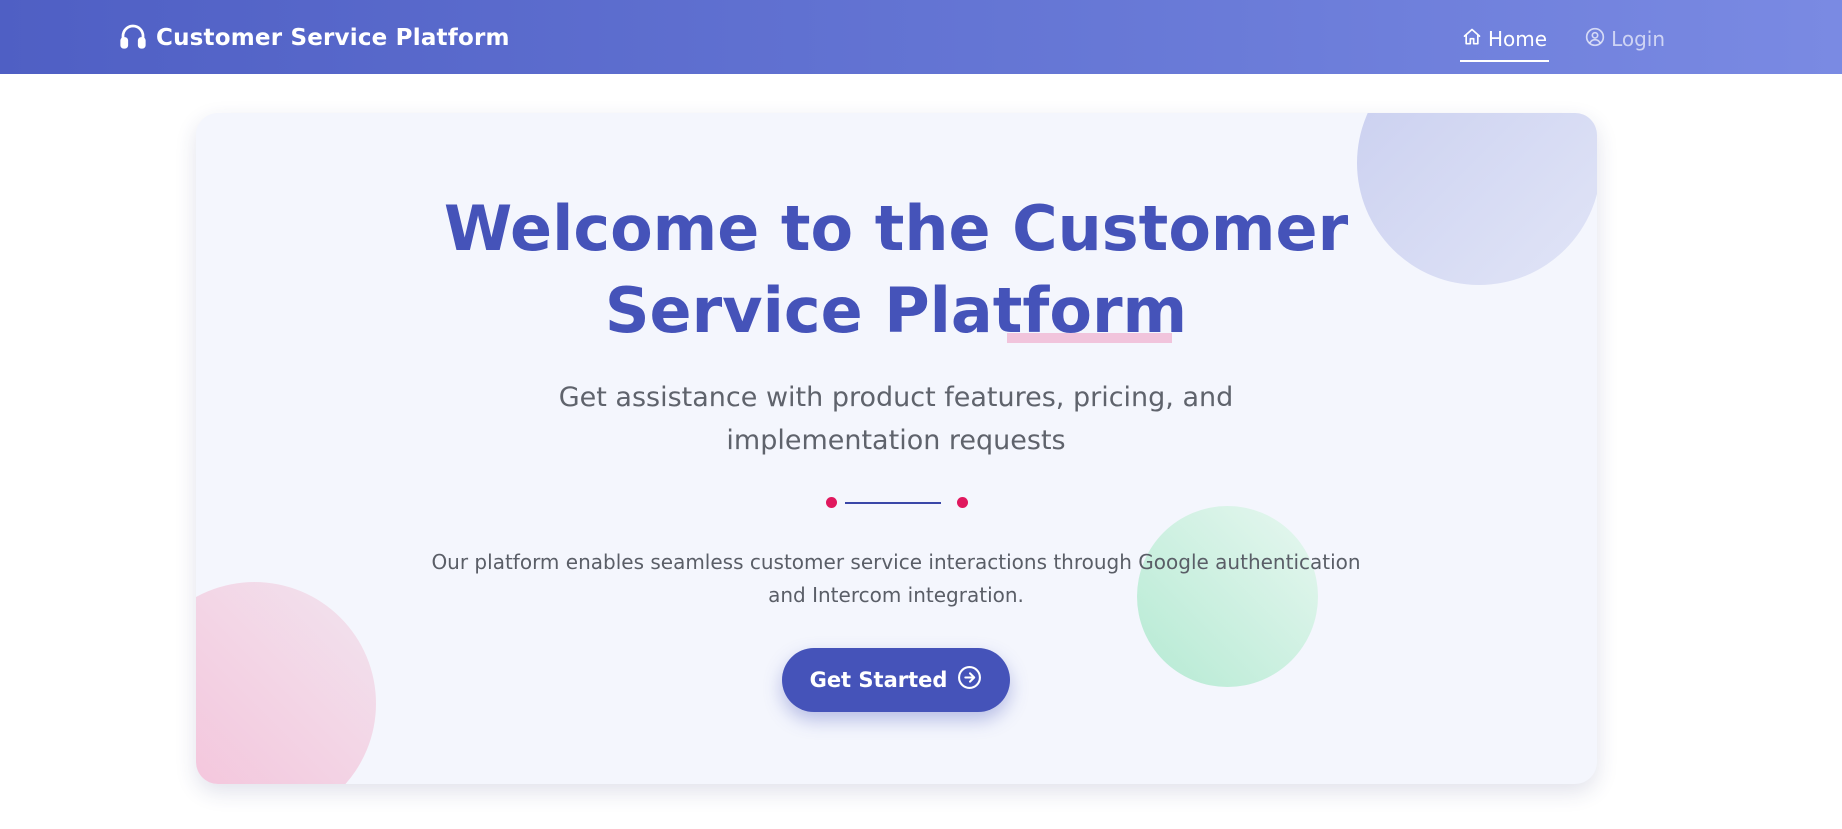 The image size is (1842, 829). I want to click on decorative-divider, so click(897, 502).